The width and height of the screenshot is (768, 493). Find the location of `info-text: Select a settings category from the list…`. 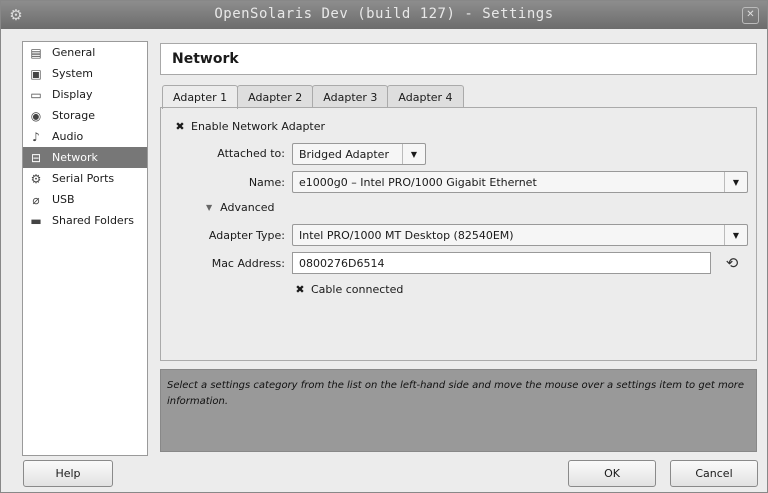

info-text: Select a settings category from the list… is located at coordinates (456, 393).